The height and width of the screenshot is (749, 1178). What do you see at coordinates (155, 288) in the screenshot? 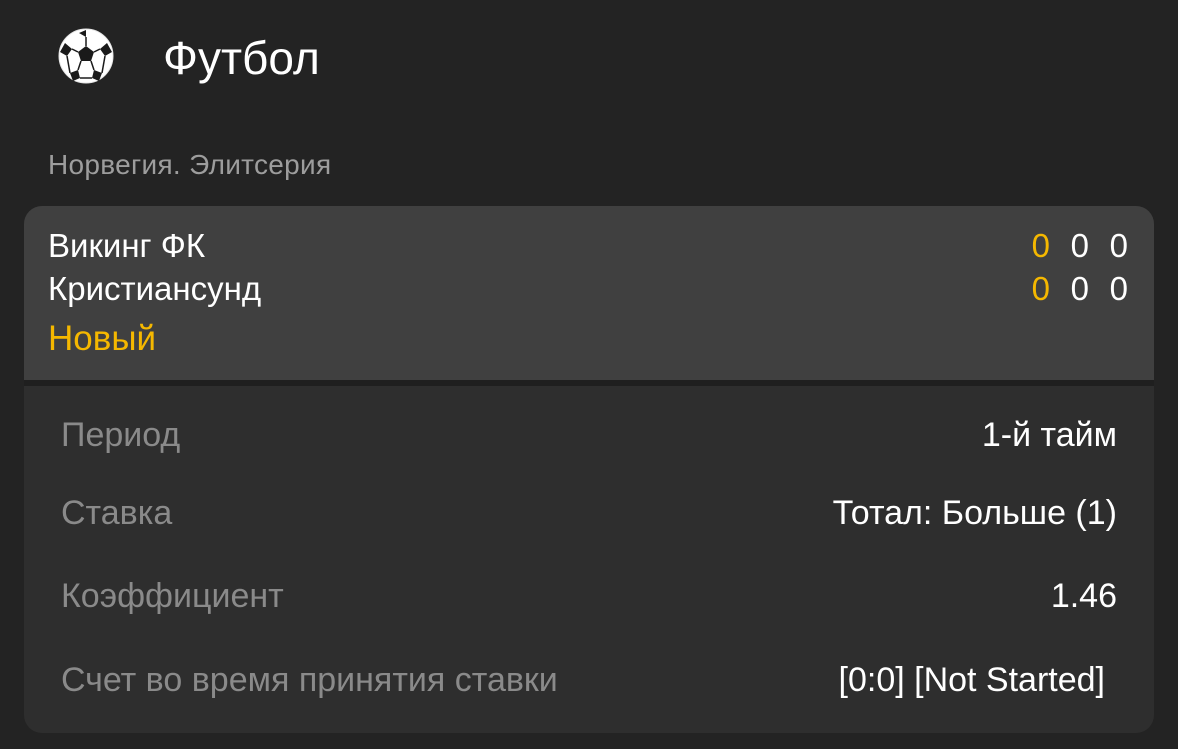
I see `away-team-name: Кристиансунд` at bounding box center [155, 288].